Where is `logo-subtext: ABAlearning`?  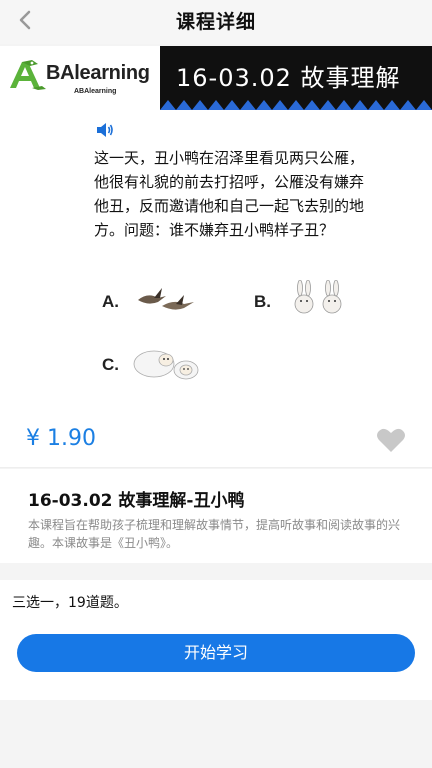
logo-subtext: ABAlearning is located at coordinates (95, 91).